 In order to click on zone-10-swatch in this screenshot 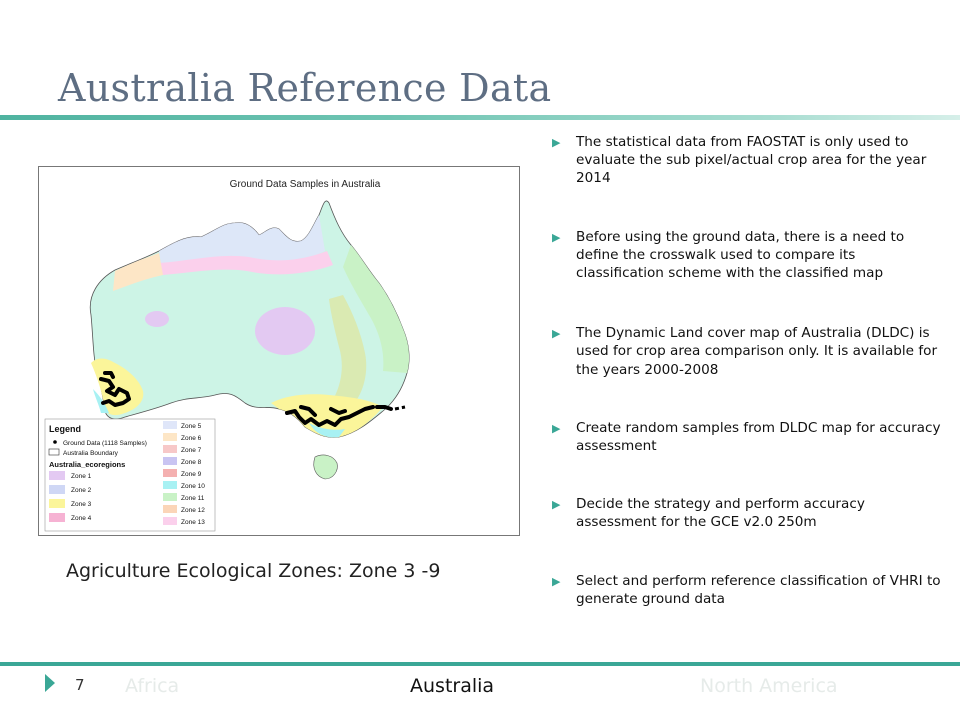, I will do `click(170, 485)`.